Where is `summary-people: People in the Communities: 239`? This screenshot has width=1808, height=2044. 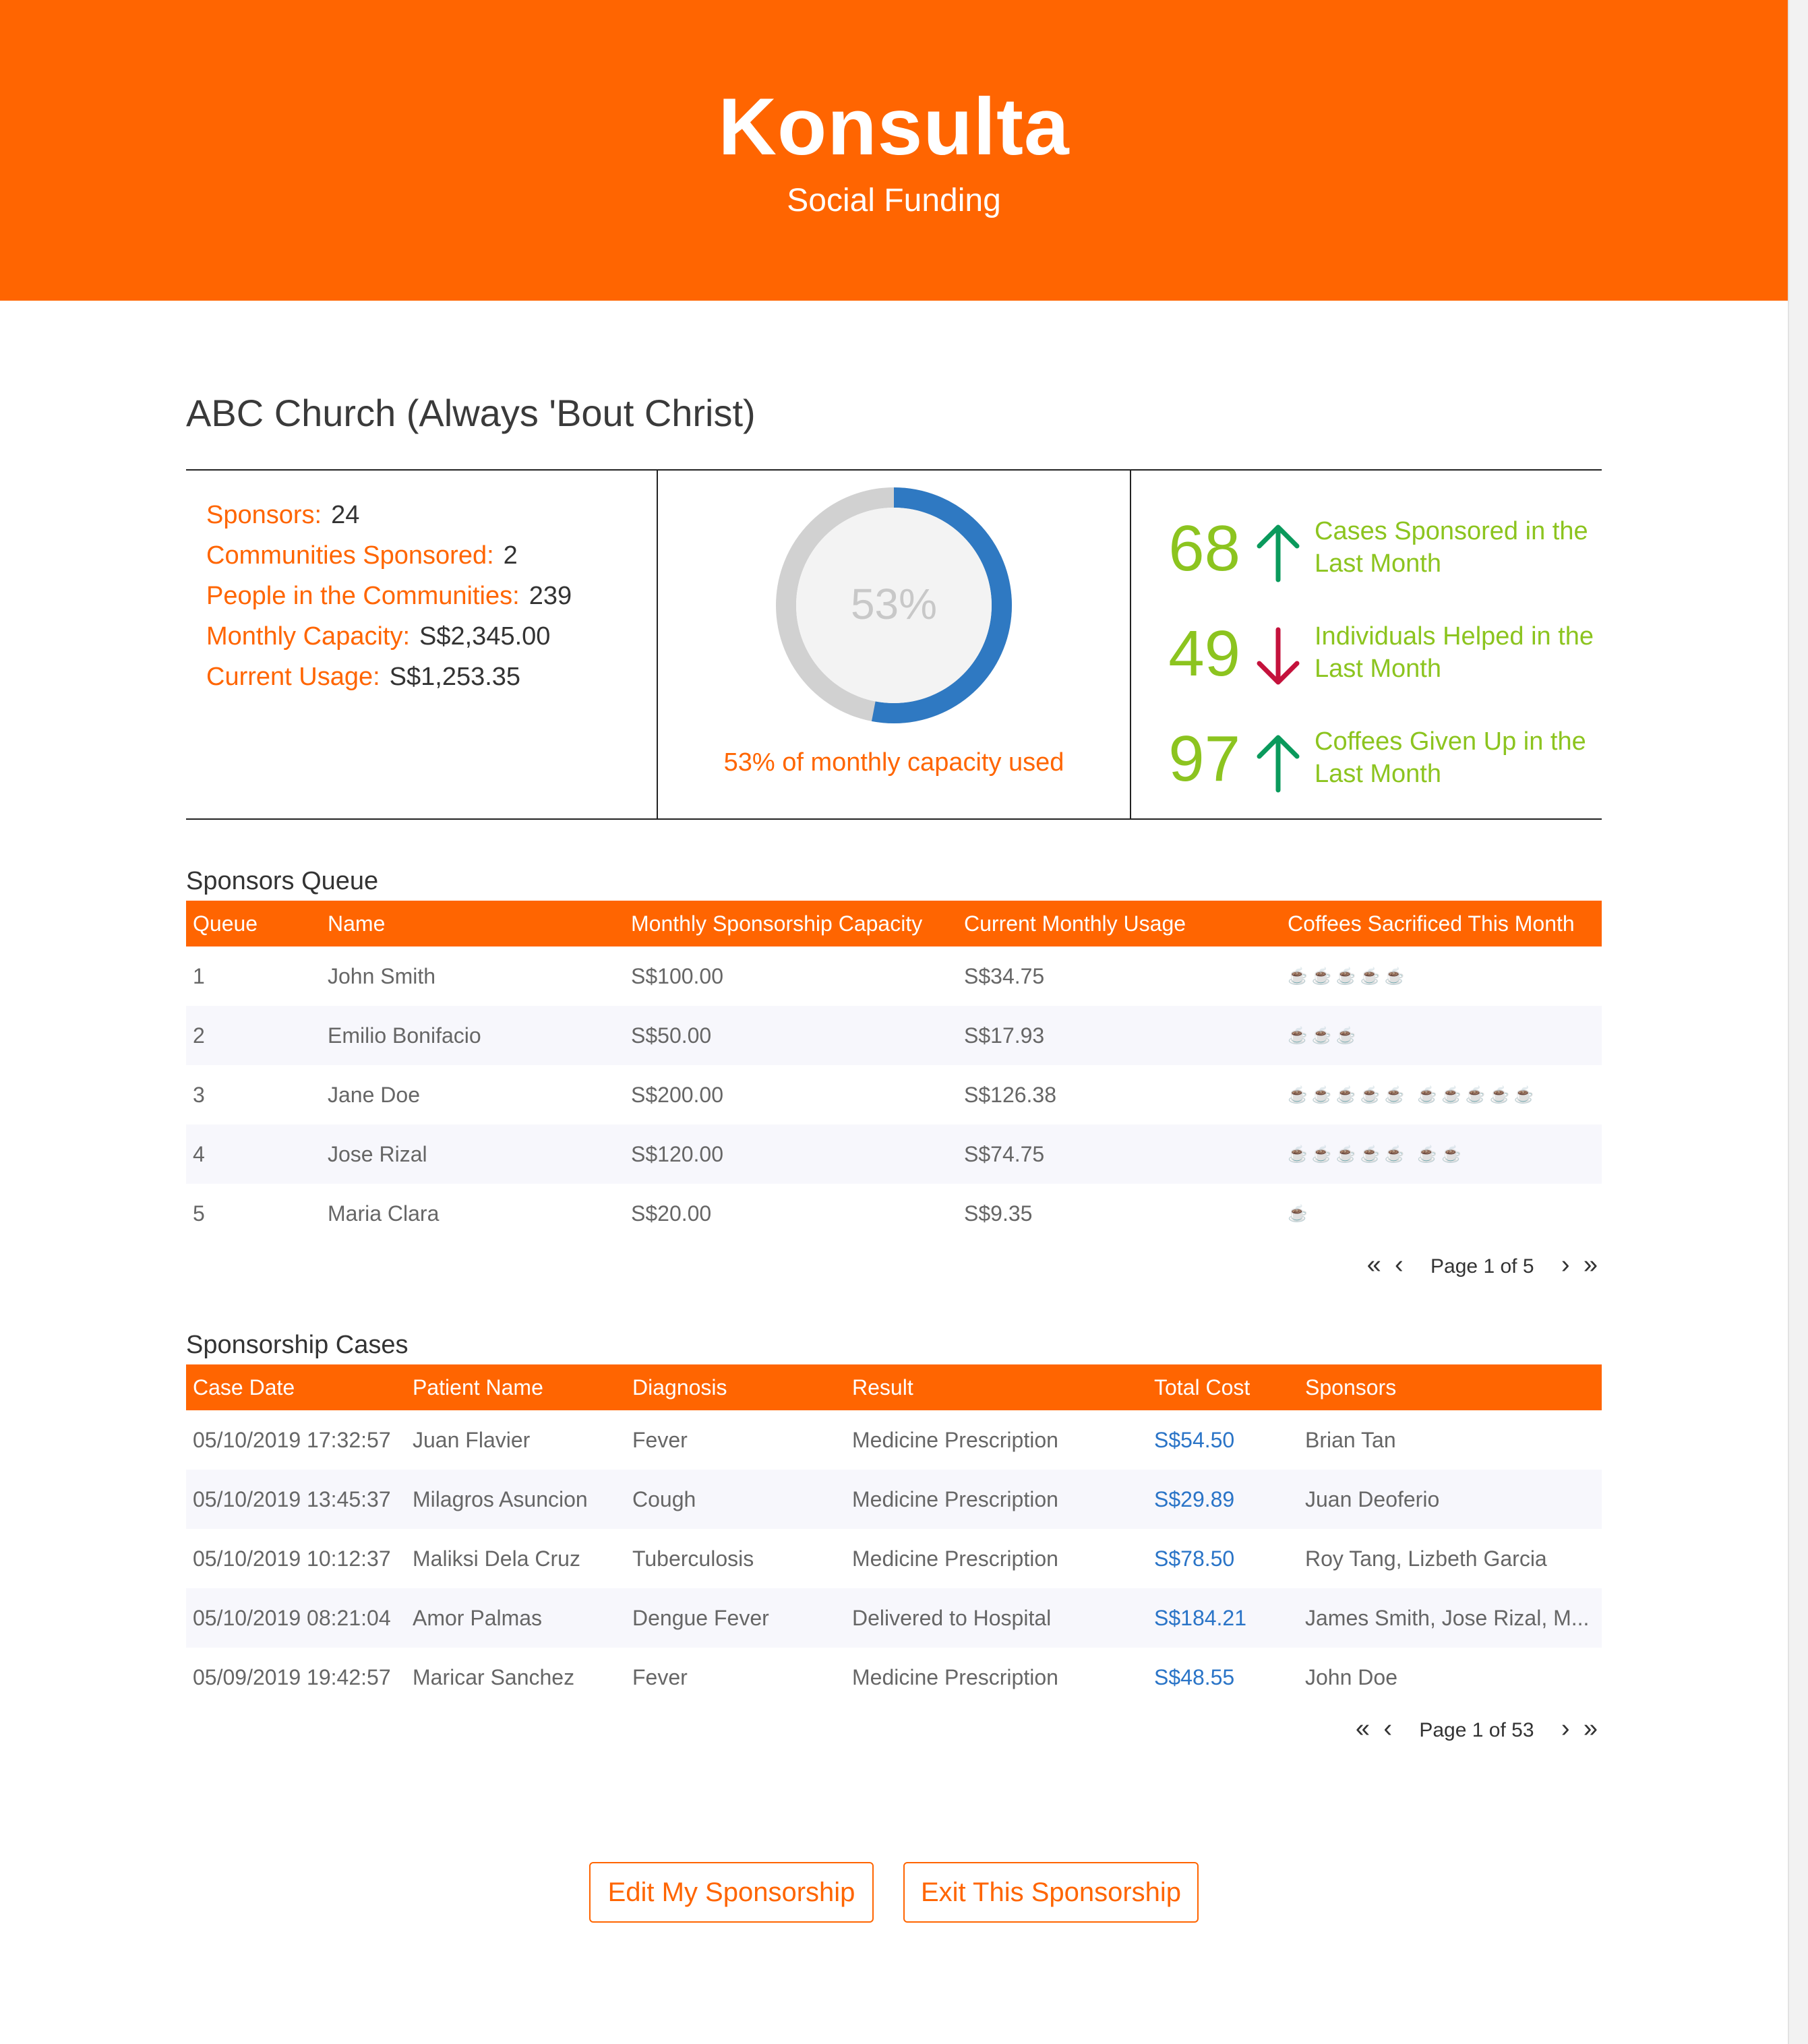
summary-people: People in the Communities: 239 is located at coordinates (389, 596).